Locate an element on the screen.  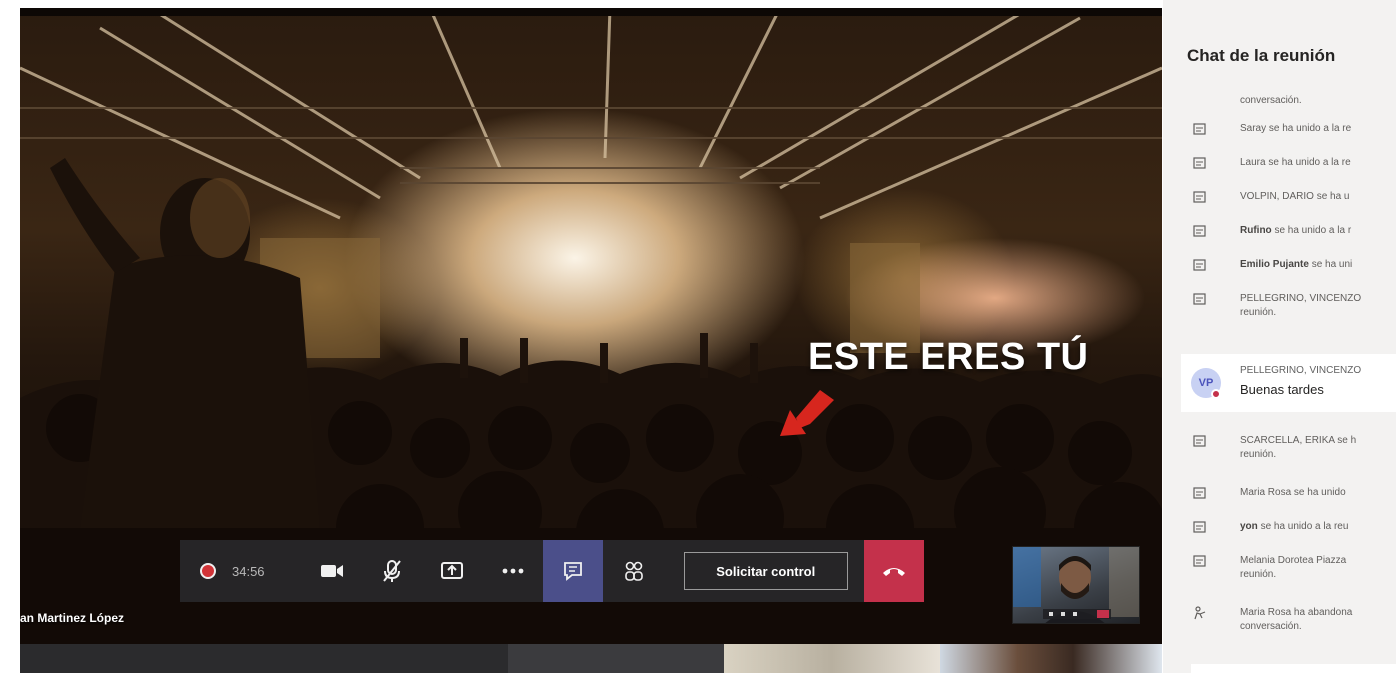
more-options-button is located at coordinates (513, 571).